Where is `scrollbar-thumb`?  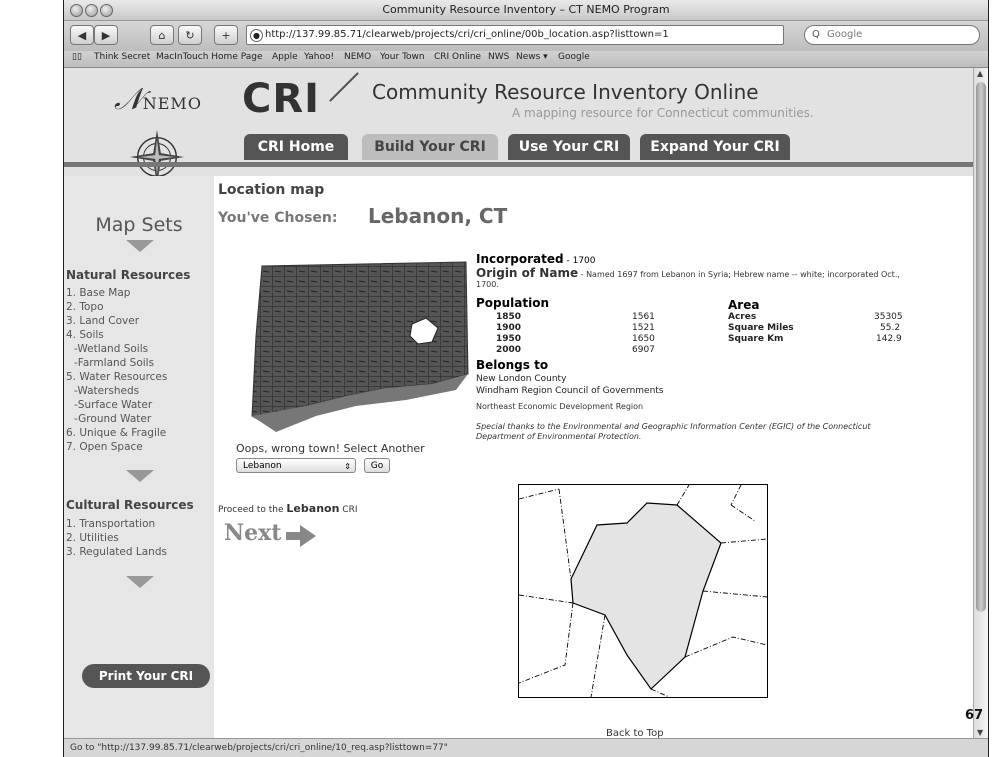 scrollbar-thumb is located at coordinates (981, 347).